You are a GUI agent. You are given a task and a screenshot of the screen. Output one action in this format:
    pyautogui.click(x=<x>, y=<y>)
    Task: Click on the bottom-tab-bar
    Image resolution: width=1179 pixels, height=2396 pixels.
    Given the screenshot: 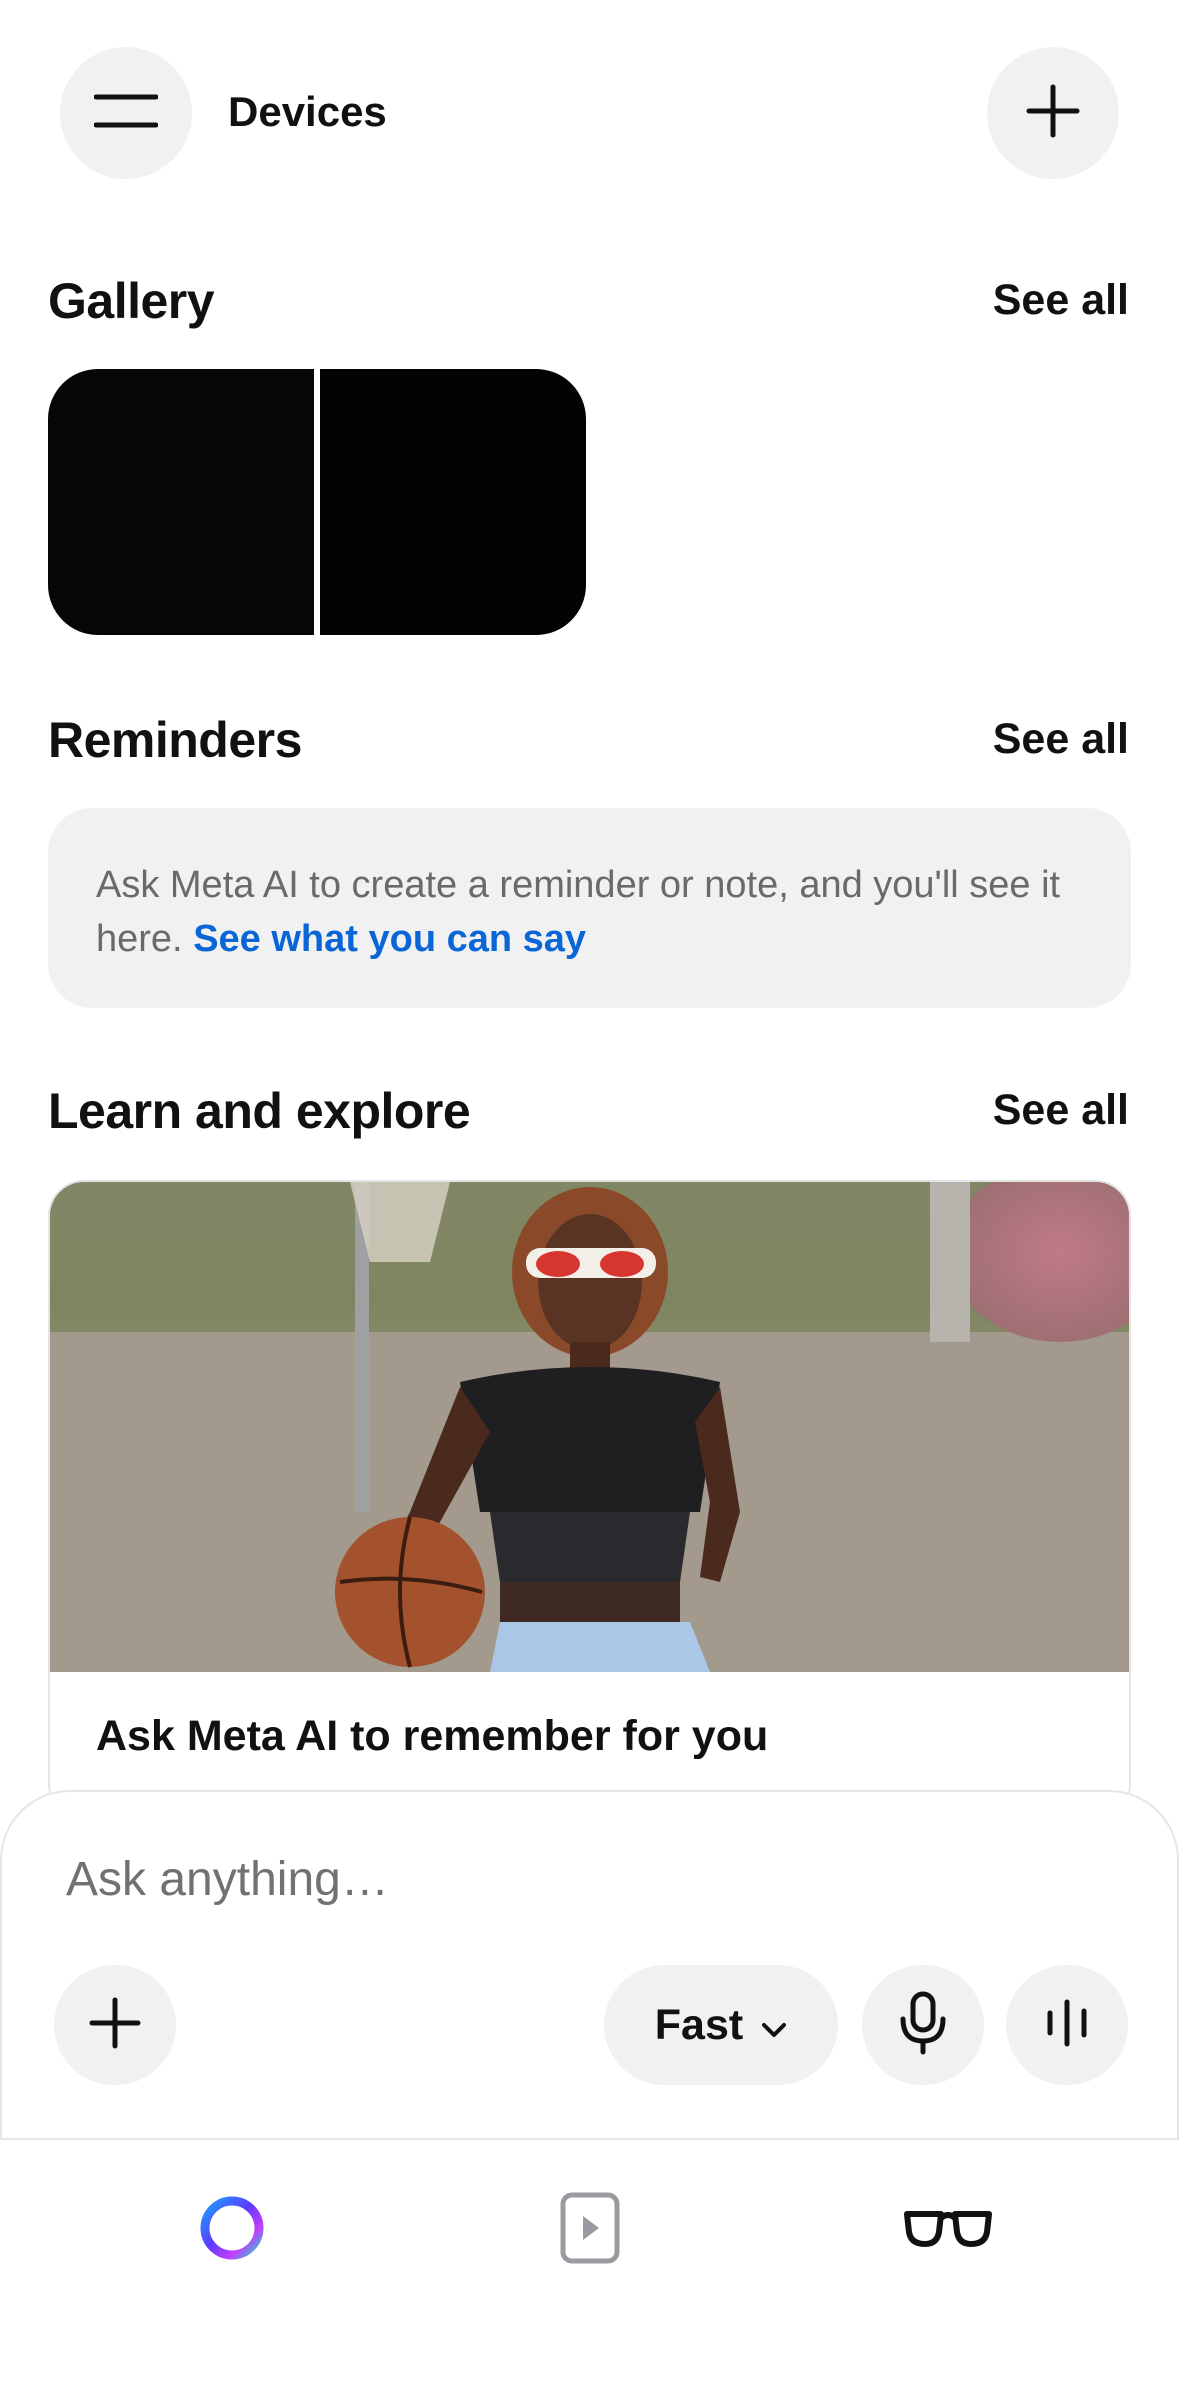 What is the action you would take?
    pyautogui.click(x=589, y=2268)
    